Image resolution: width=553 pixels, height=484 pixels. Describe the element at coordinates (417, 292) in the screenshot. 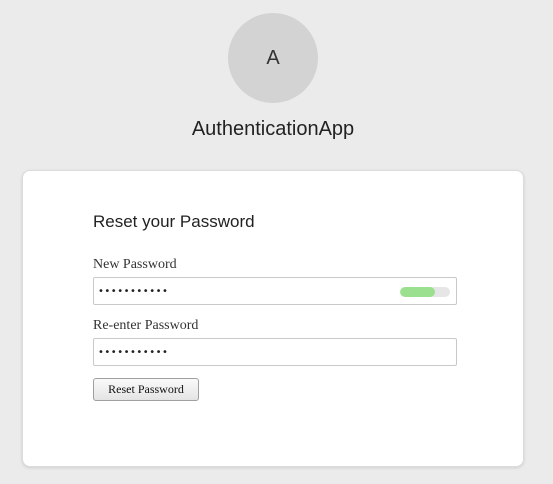

I see `password-strength-fill` at that location.